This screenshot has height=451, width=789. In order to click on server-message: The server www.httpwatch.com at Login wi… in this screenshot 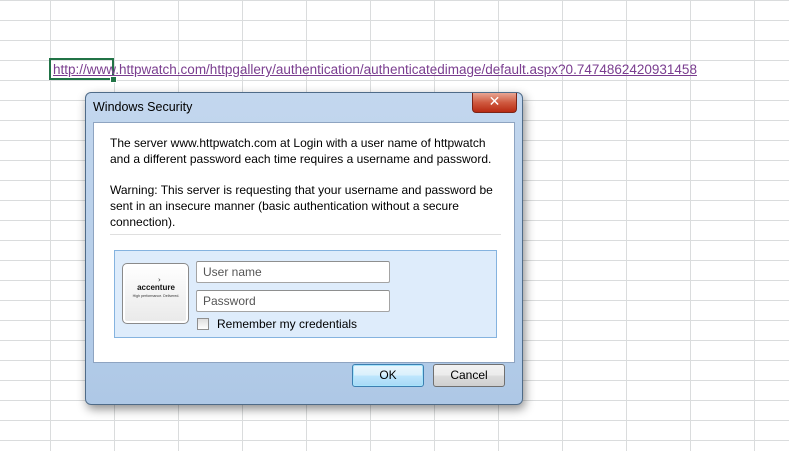, I will do `click(301, 151)`.